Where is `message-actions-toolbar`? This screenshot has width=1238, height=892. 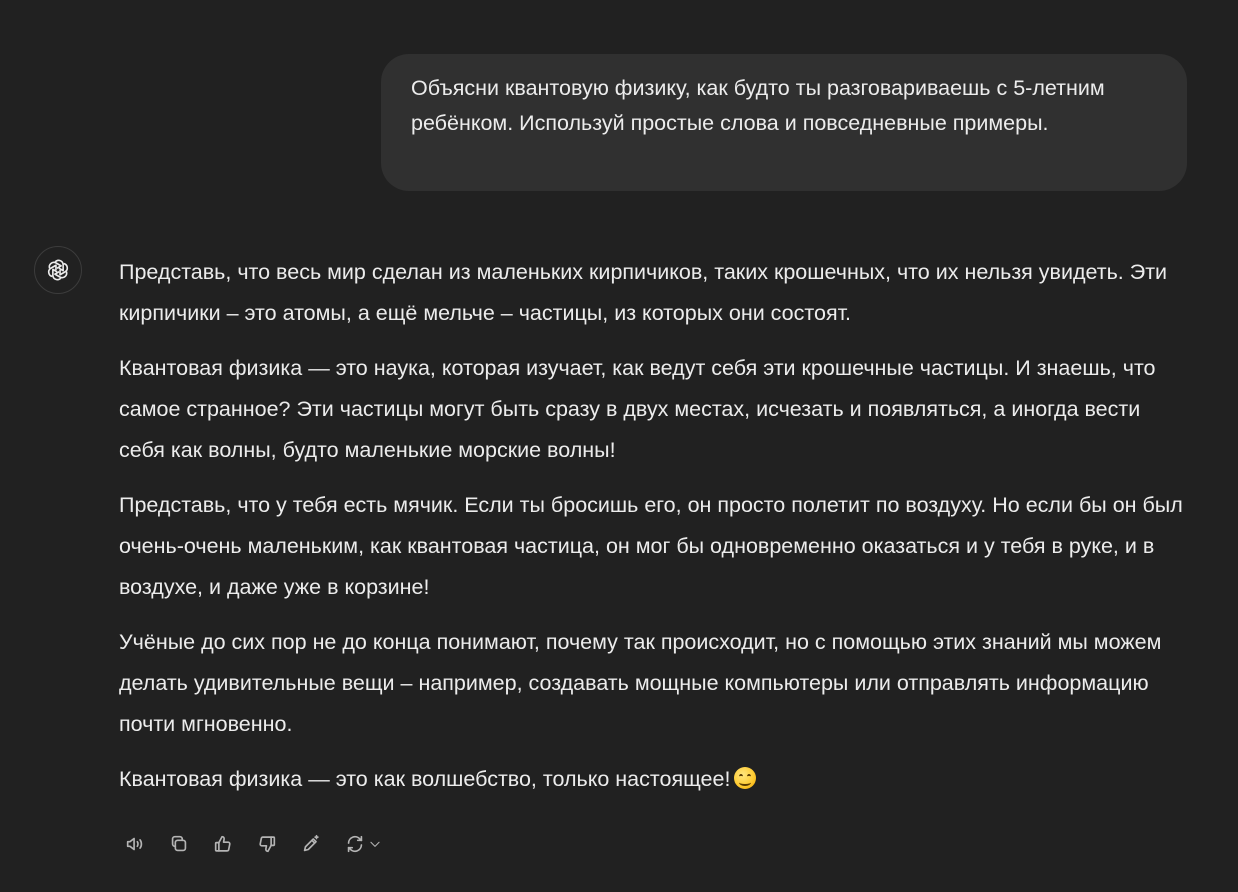 message-actions-toolbar is located at coordinates (257, 844).